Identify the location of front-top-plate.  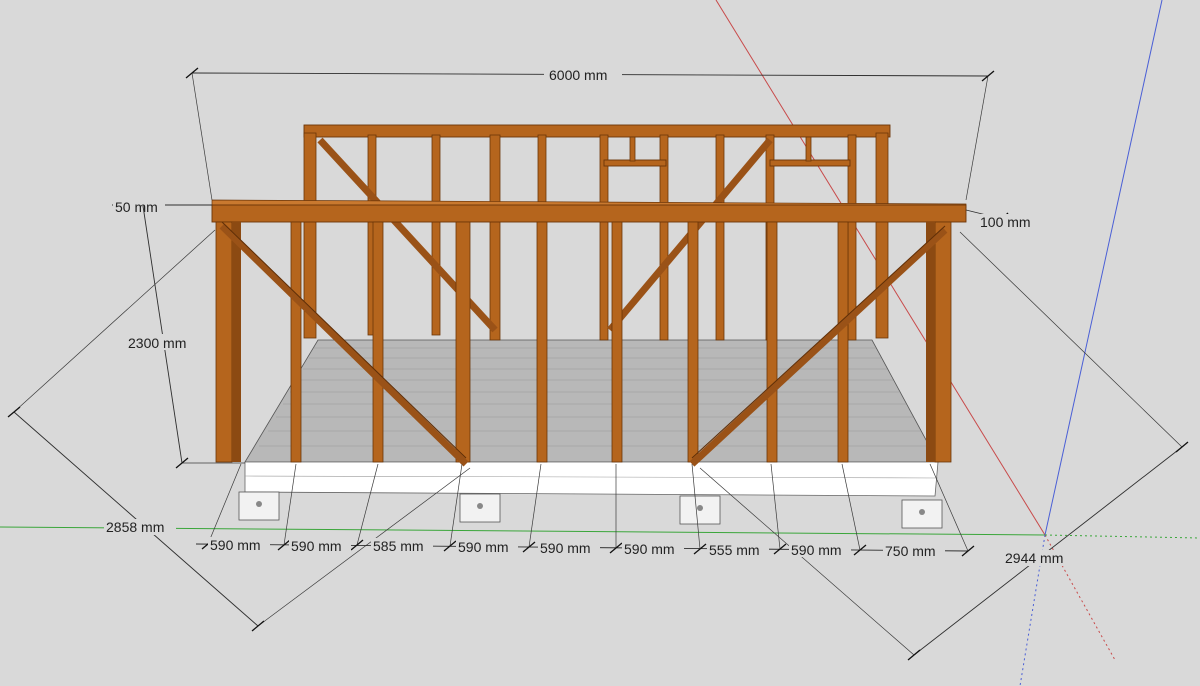
(589, 213).